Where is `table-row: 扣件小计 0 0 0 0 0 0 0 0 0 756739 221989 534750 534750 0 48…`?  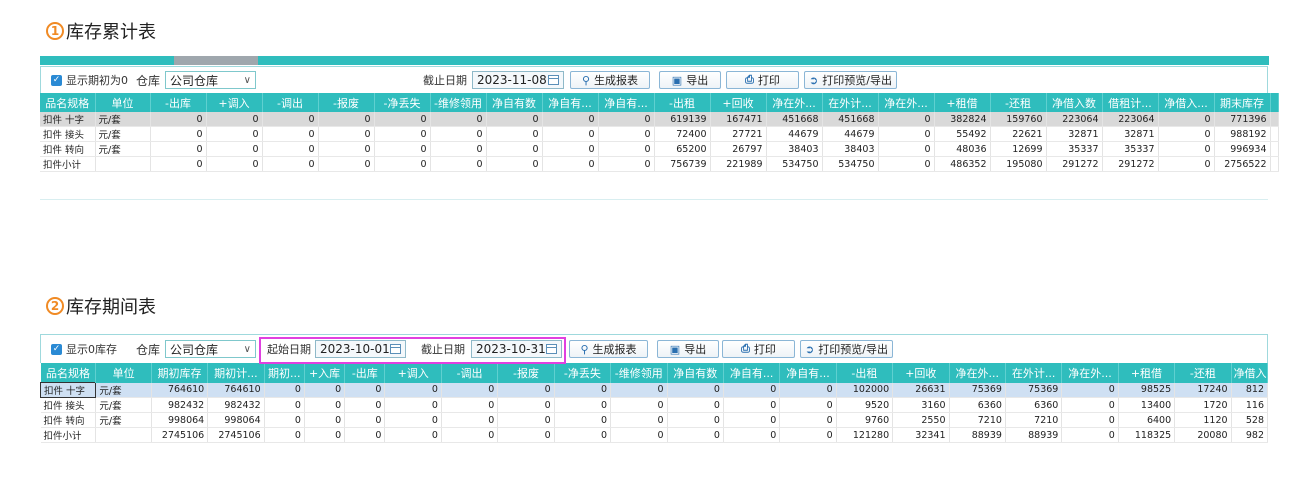
table-row: 扣件小计 0 0 0 0 0 0 0 0 0 756739 221989 534750 534750 0 48… is located at coordinates (659, 164).